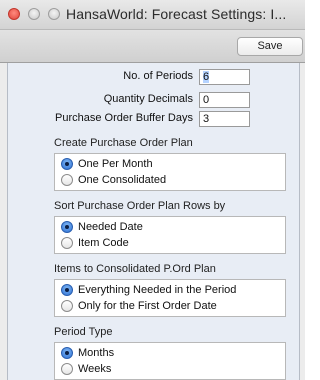  Describe the element at coordinates (170, 235) in the screenshot. I see `sort-po-plan-group: Needed Date Item Code` at that location.